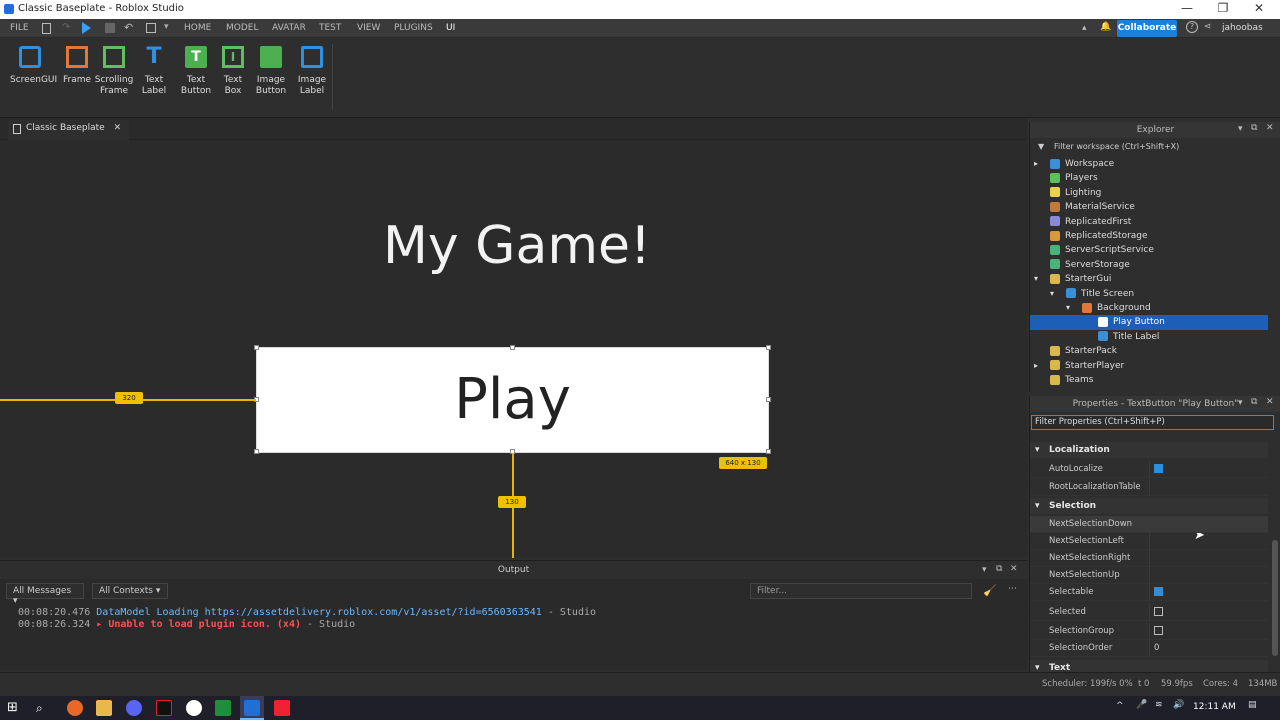 This screenshot has height=720, width=1280. Describe the element at coordinates (1214, 707) in the screenshot. I see `clock: 12:11 AM` at that location.